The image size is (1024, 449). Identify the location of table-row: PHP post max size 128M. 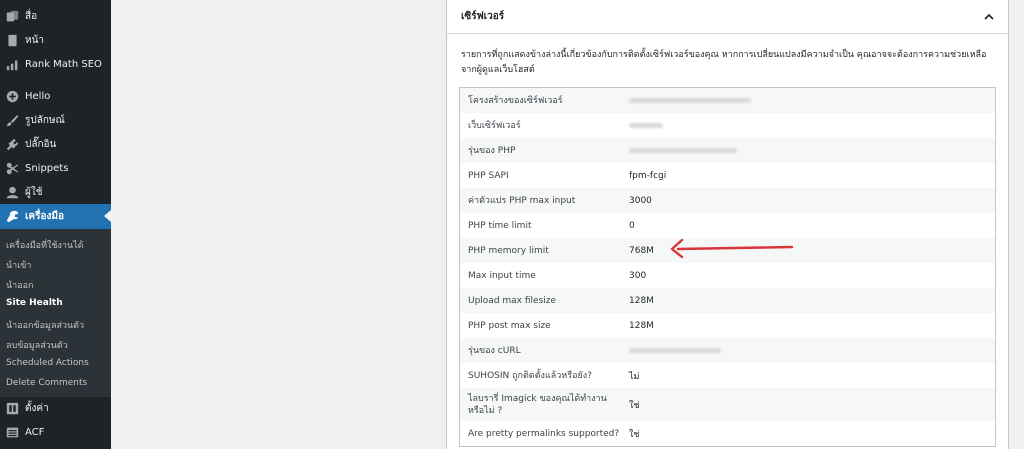
(727, 325).